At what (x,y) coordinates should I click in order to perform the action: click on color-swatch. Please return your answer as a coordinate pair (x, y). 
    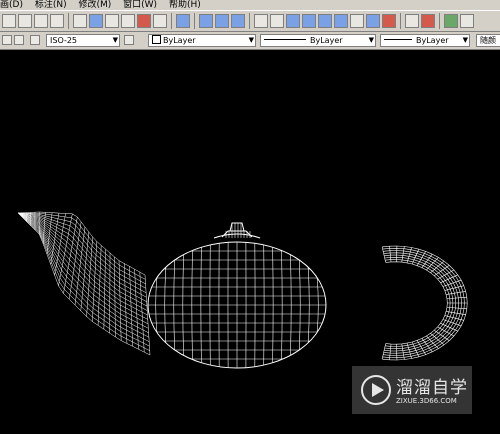
    Looking at the image, I should click on (156, 39).